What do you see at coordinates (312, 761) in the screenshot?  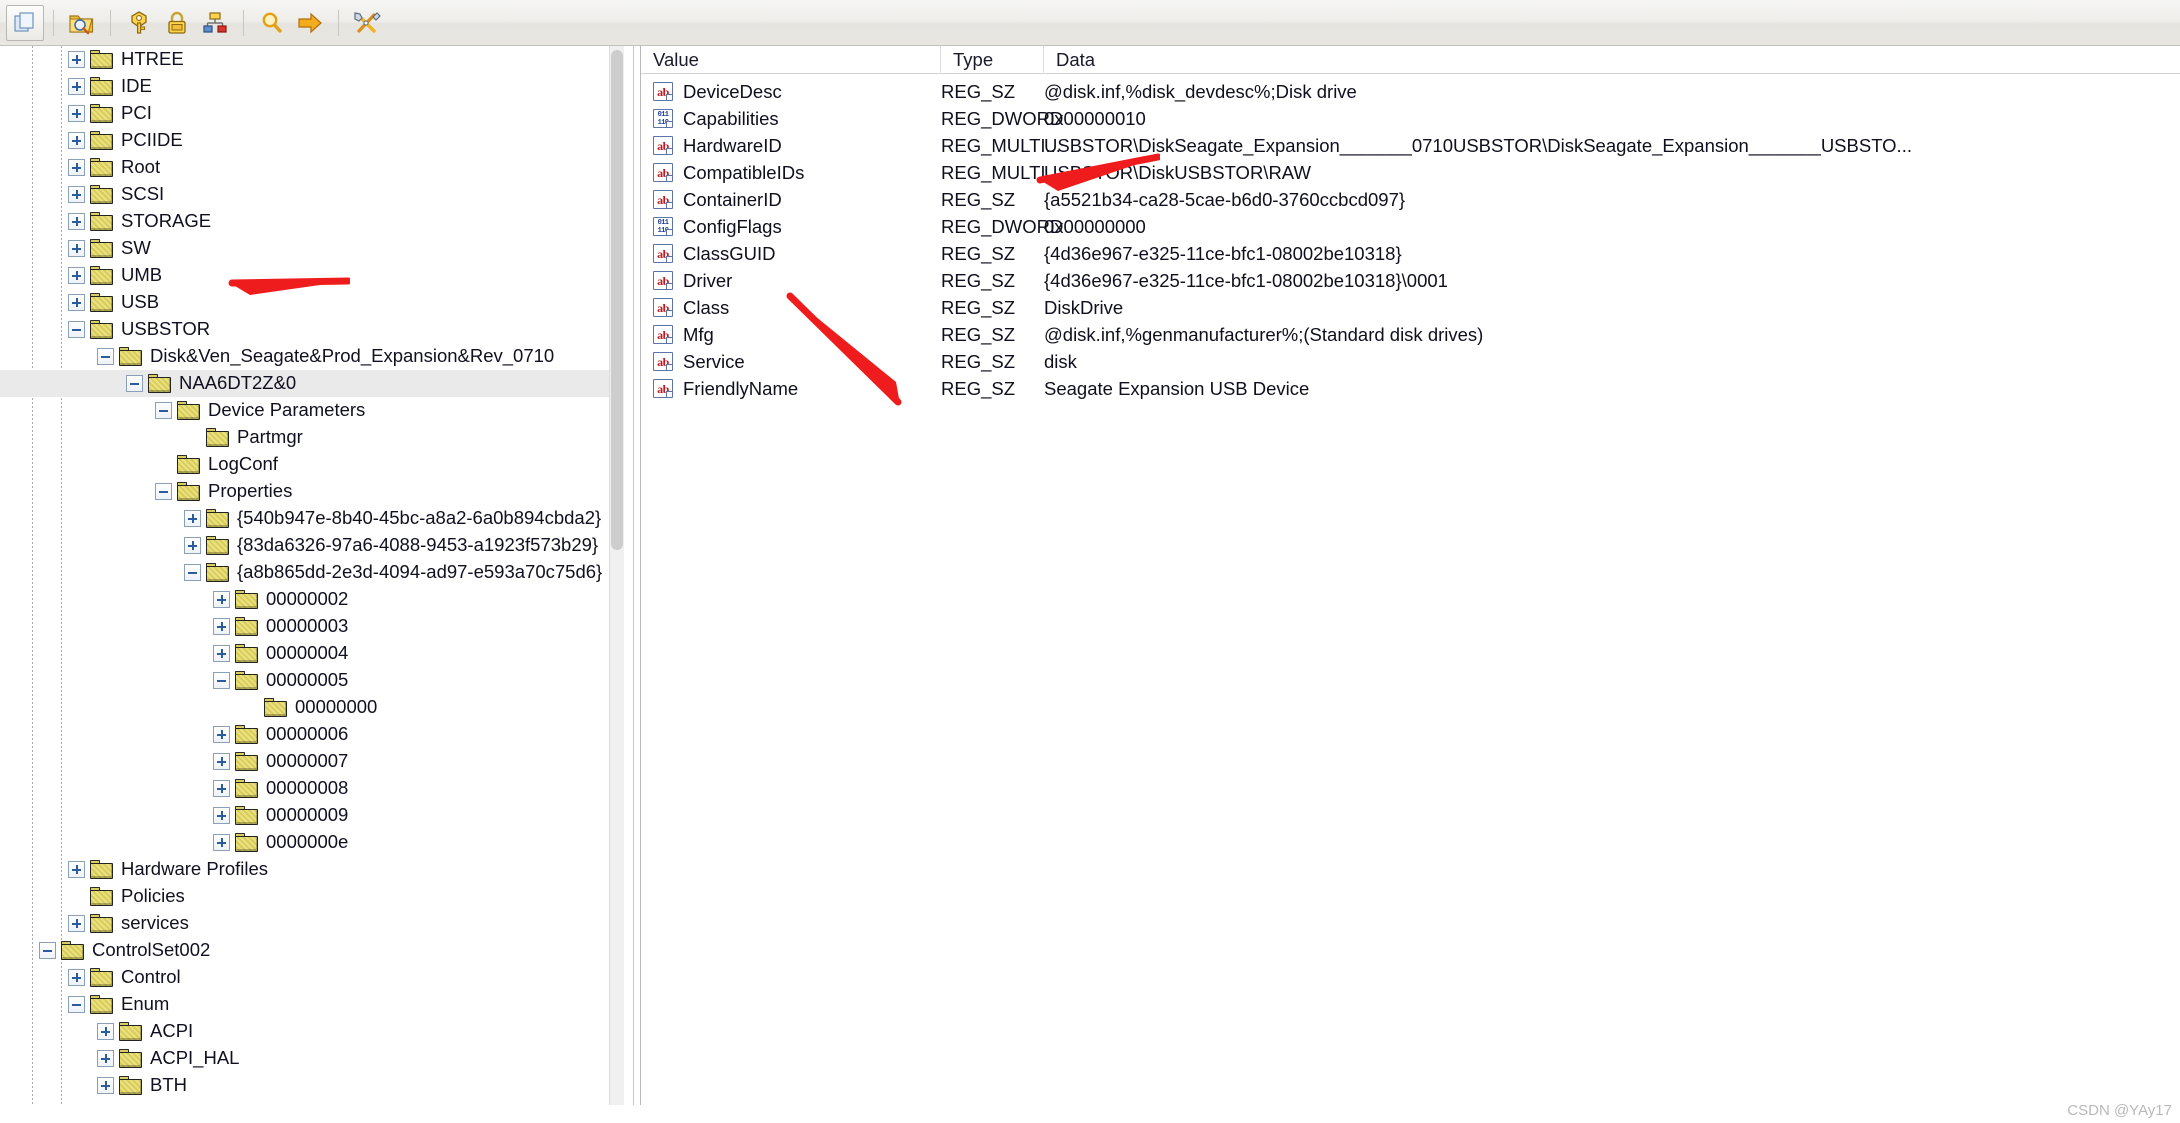 I see `tree-item-prop-00000007: 00000007` at bounding box center [312, 761].